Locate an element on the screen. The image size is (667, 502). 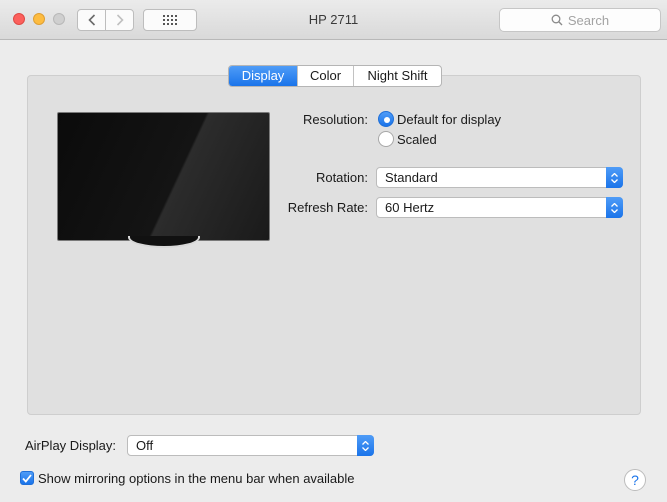
tab-color: Color is located at coordinates (325, 76).